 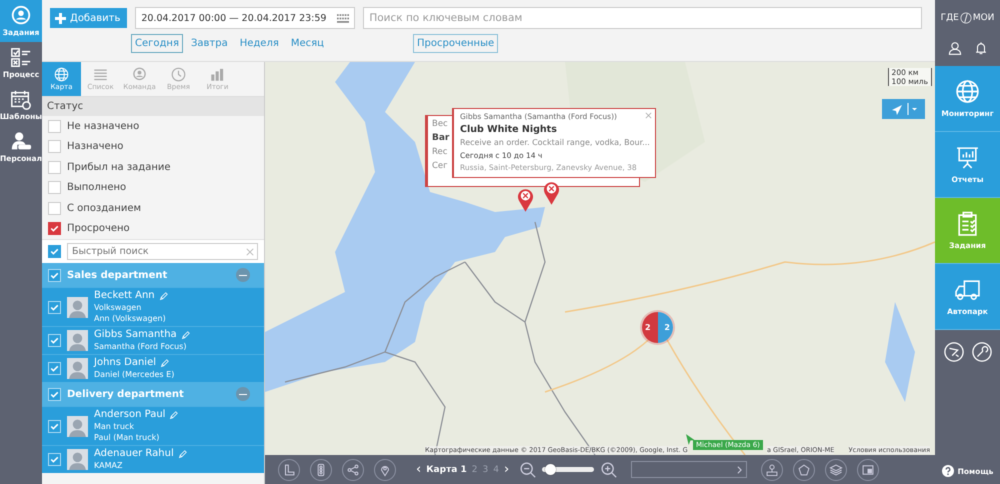 What do you see at coordinates (245, 18) in the screenshot?
I see `date-range-field: 20.04.2017 00:00 — 20.04.2017 23:59` at bounding box center [245, 18].